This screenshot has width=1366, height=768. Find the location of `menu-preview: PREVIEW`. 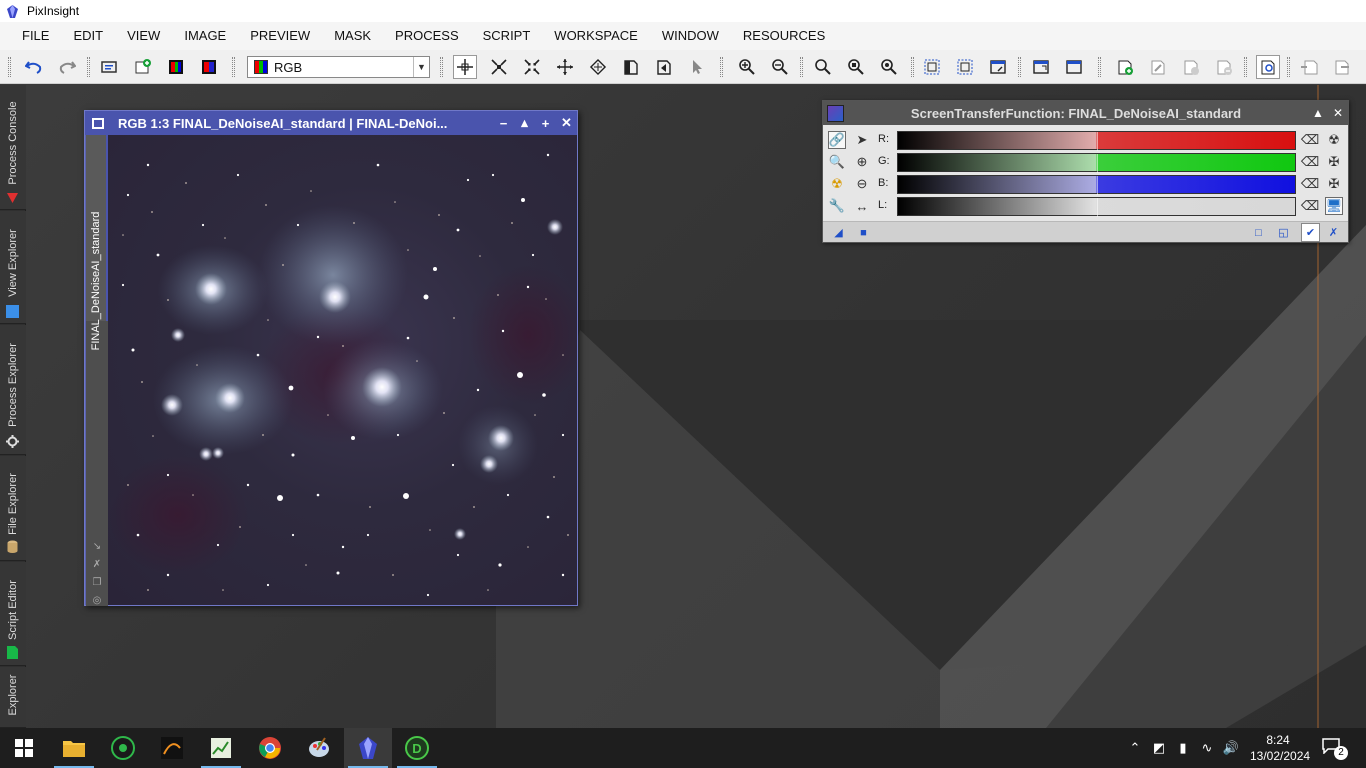

menu-preview: PREVIEW is located at coordinates (280, 36).